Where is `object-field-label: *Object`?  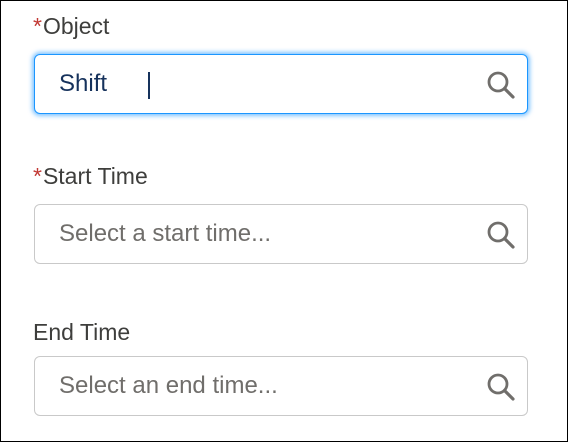
object-field-label: *Object is located at coordinates (71, 26).